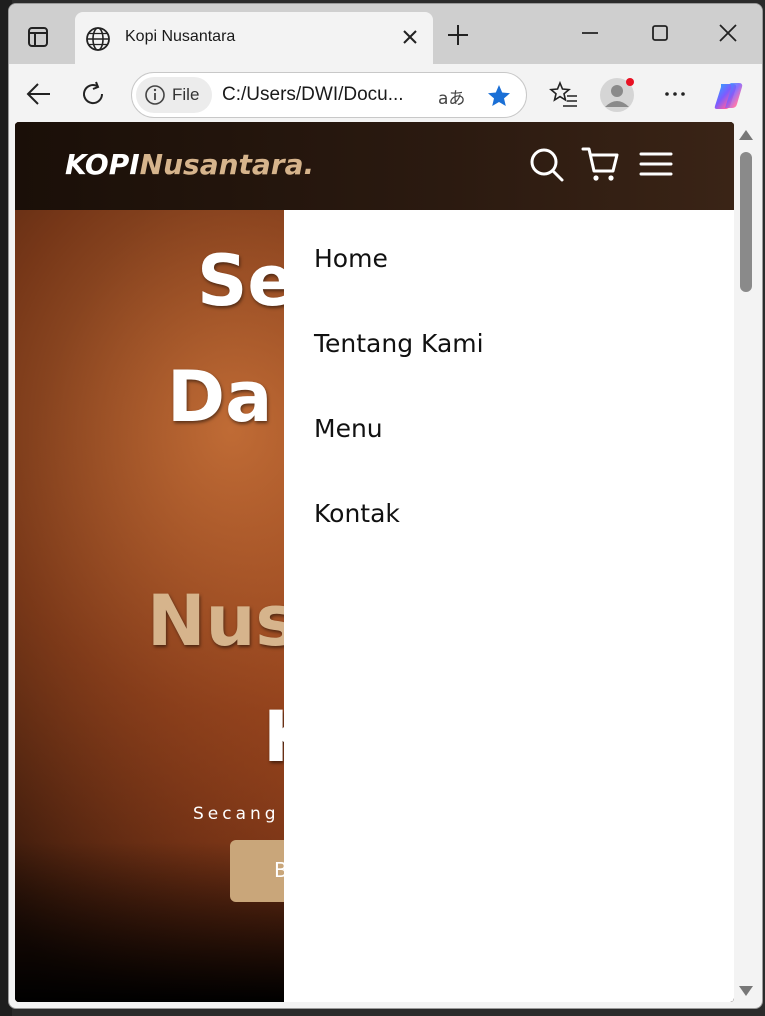  I want to click on hero-subtitle: Secang, so click(236, 814).